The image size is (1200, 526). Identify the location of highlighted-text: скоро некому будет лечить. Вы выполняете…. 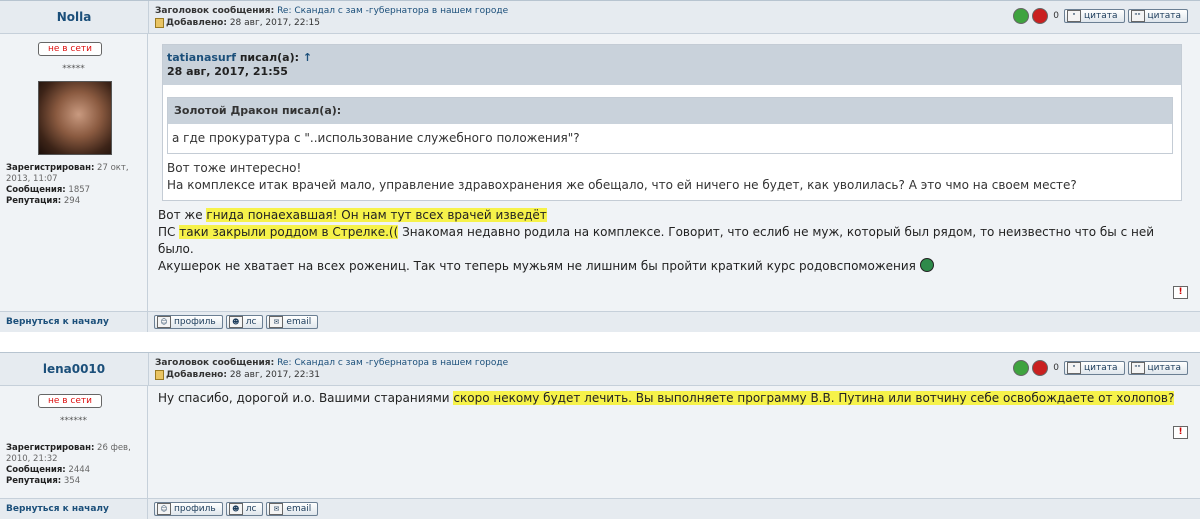
(814, 398).